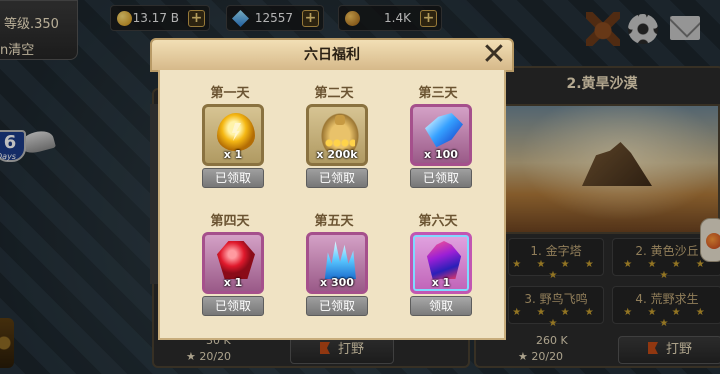  What do you see at coordinates (444, 260) in the screenshot?
I see `prism-stone-icon` at bounding box center [444, 260].